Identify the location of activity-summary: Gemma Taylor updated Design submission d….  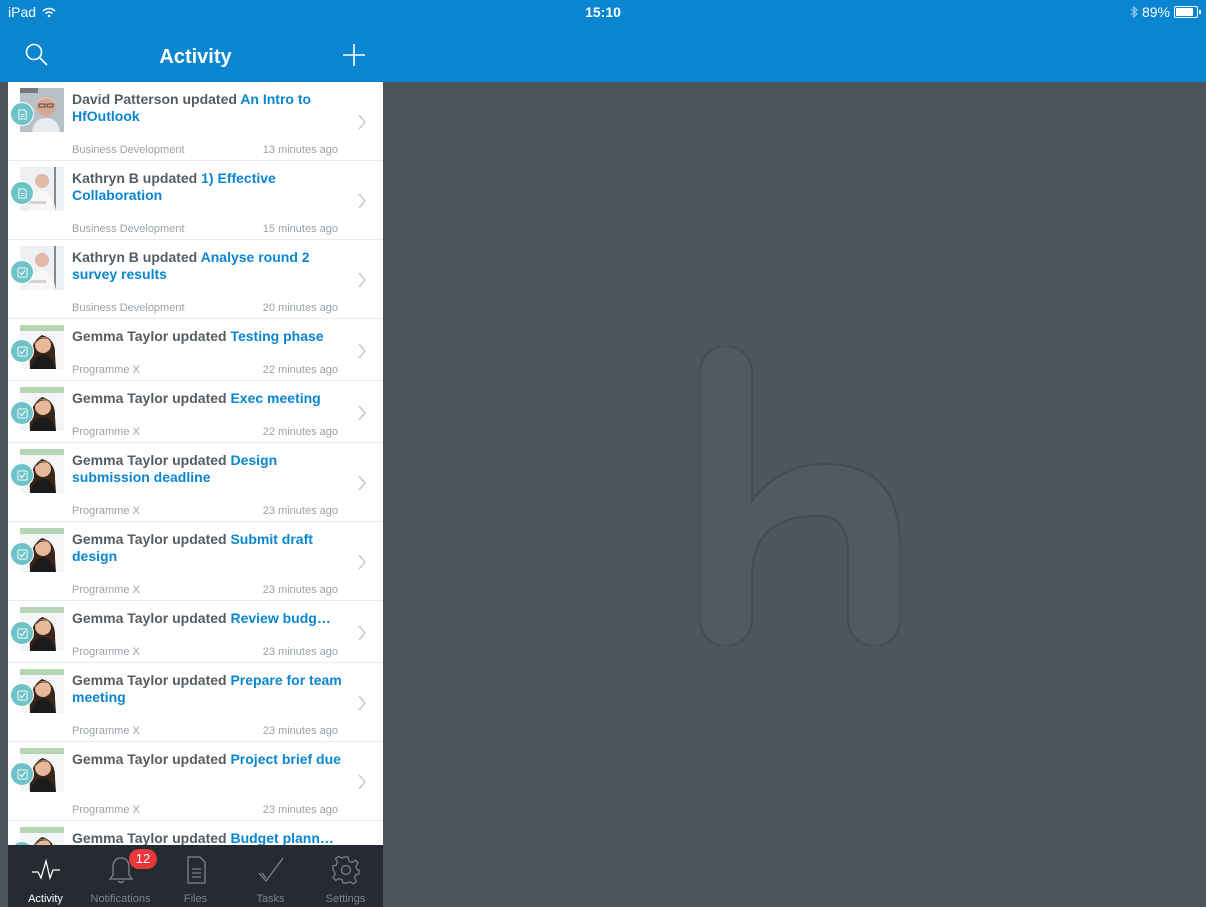
(211, 469).